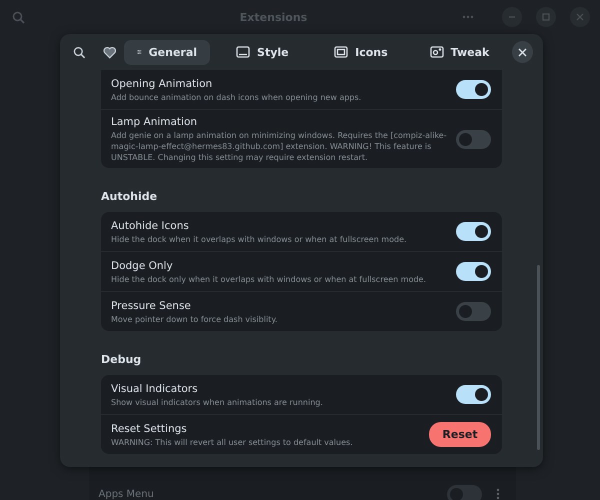  What do you see at coordinates (129, 196) in the screenshot?
I see `section-title: Autohide` at bounding box center [129, 196].